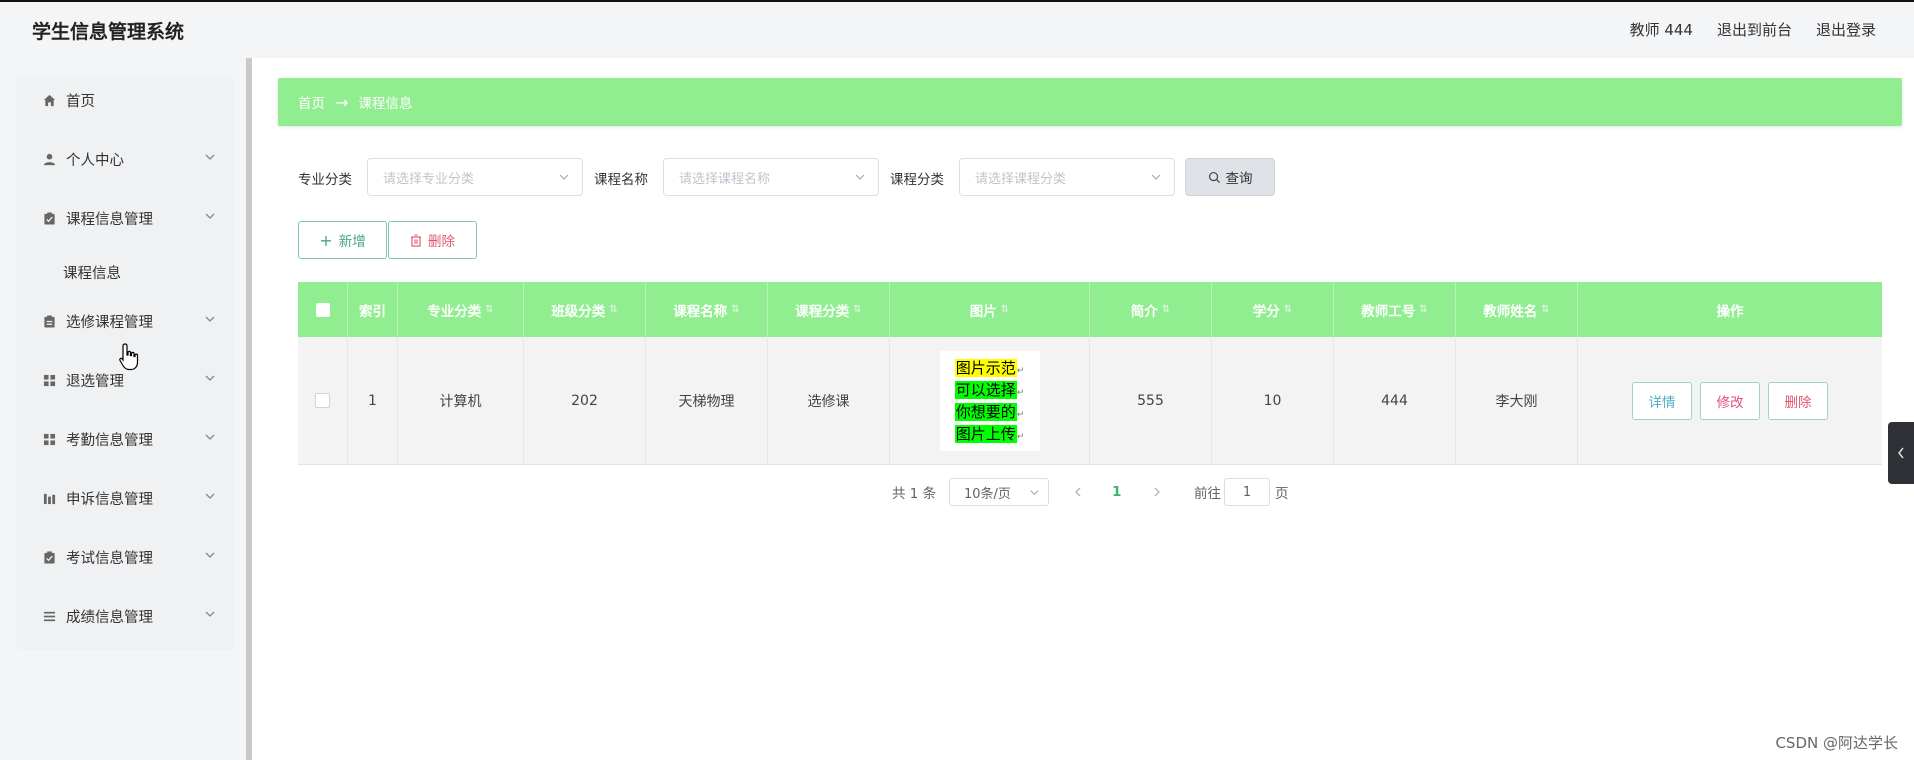 This screenshot has width=1914, height=760. Describe the element at coordinates (725, 179) in the screenshot. I see `course-select-placeholder: 请选择课程名称` at that location.